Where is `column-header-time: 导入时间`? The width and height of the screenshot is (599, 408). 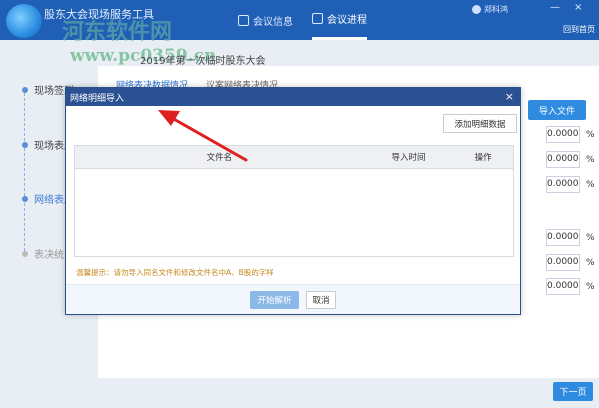 column-header-time: 导入时间 is located at coordinates (408, 158).